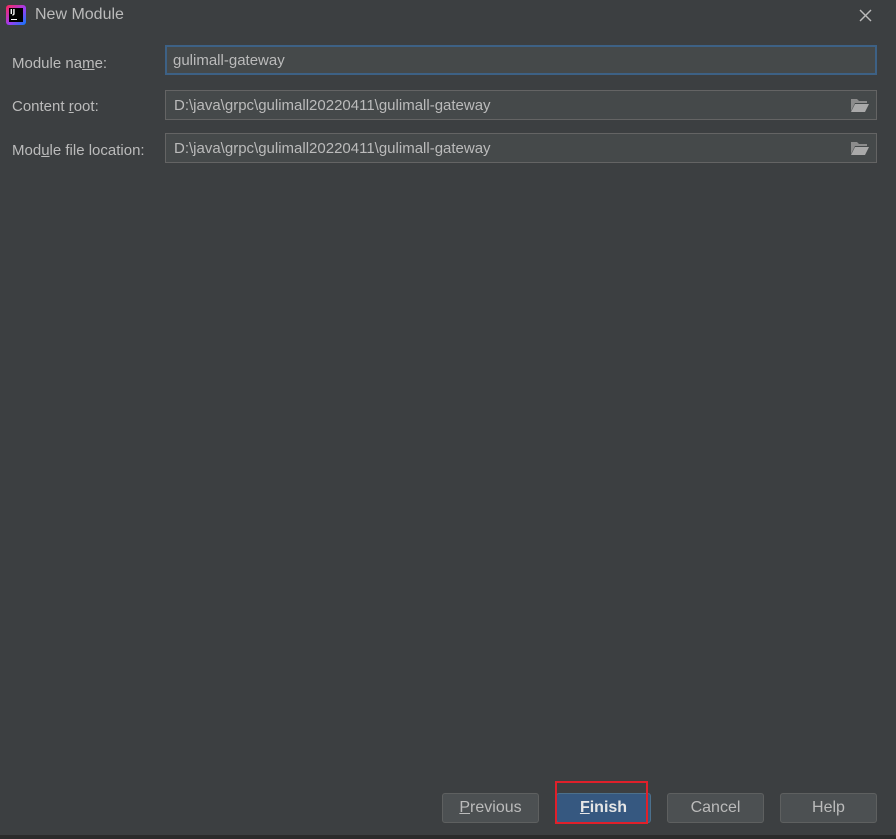  Describe the element at coordinates (865, 16) in the screenshot. I see `close-icon` at that location.